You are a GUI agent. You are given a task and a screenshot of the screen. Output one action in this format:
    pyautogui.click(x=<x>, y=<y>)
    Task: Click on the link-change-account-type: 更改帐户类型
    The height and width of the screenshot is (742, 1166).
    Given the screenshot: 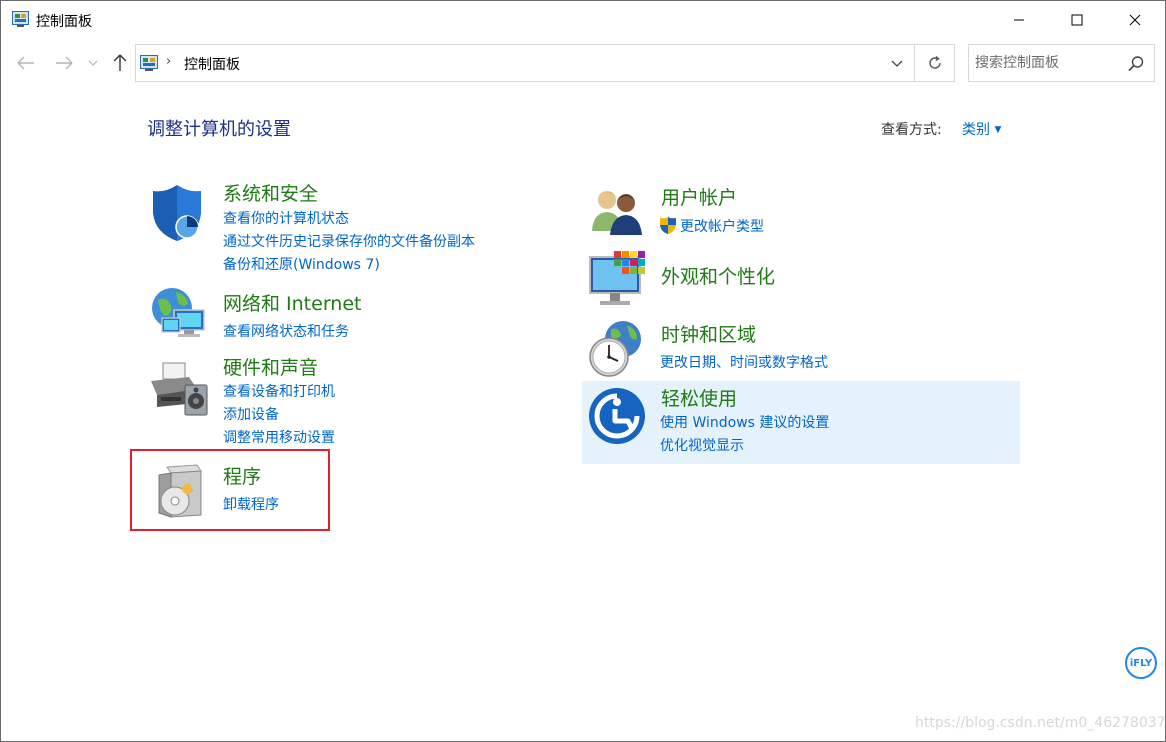 What is the action you would take?
    pyautogui.click(x=722, y=226)
    